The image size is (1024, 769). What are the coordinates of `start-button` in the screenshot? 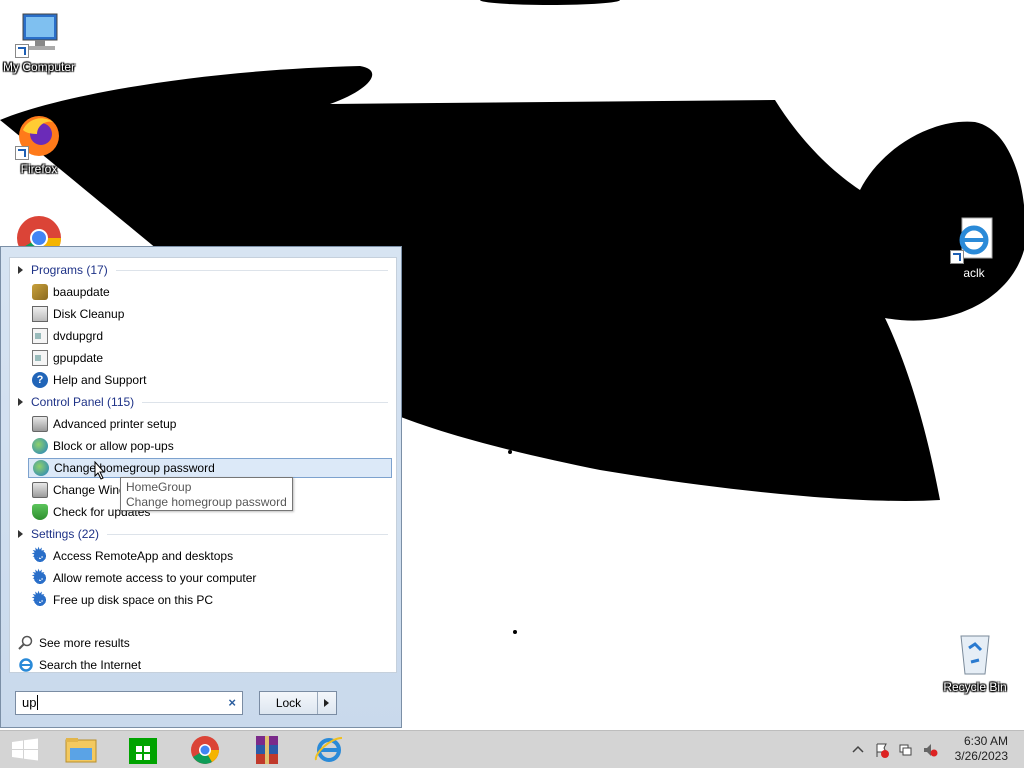 It's located at (25, 750).